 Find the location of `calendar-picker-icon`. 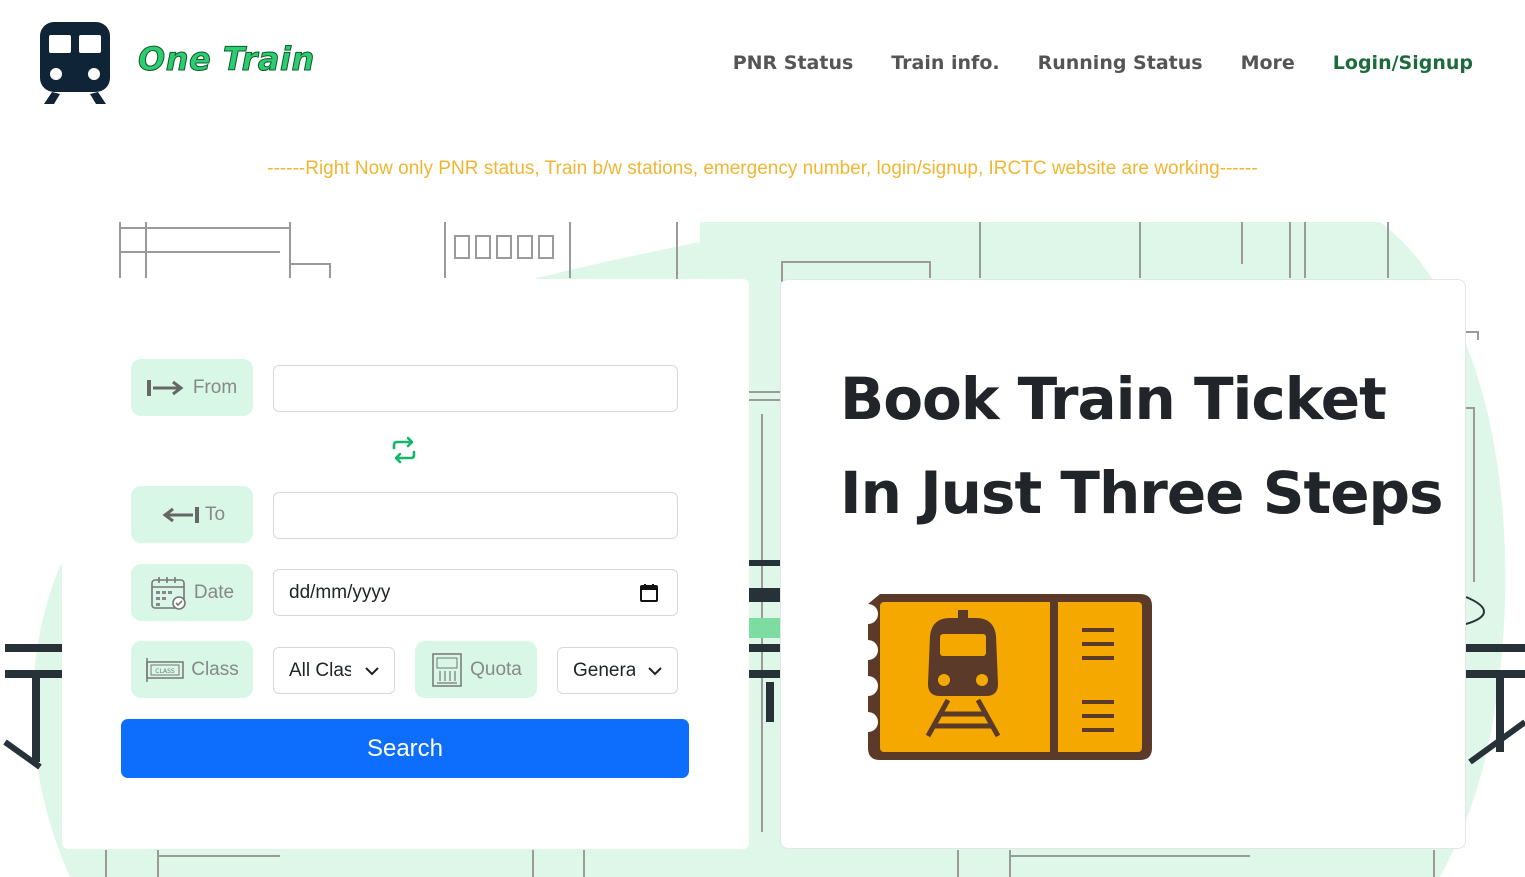

calendar-picker-icon is located at coordinates (649, 593).